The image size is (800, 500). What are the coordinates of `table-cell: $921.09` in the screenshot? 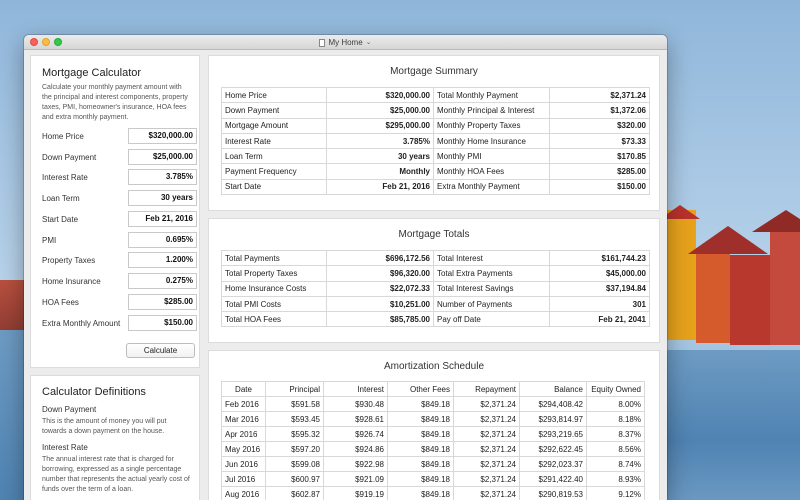 It's located at (355, 479).